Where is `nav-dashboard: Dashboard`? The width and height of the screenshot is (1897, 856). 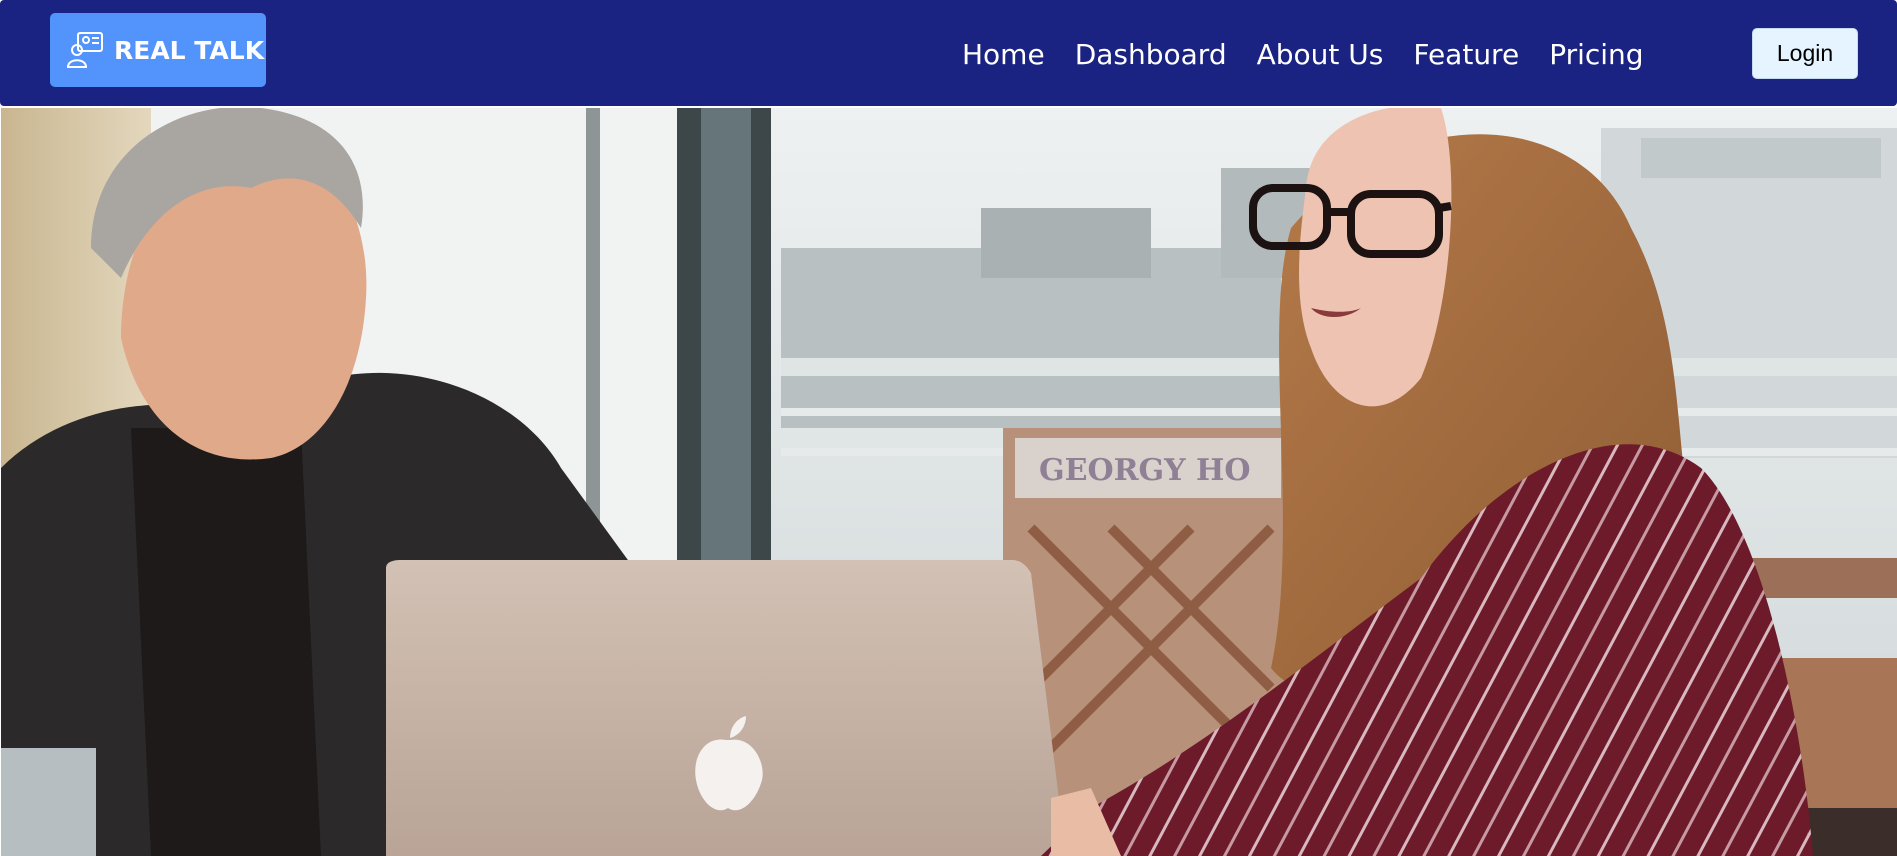 nav-dashboard: Dashboard is located at coordinates (1151, 54).